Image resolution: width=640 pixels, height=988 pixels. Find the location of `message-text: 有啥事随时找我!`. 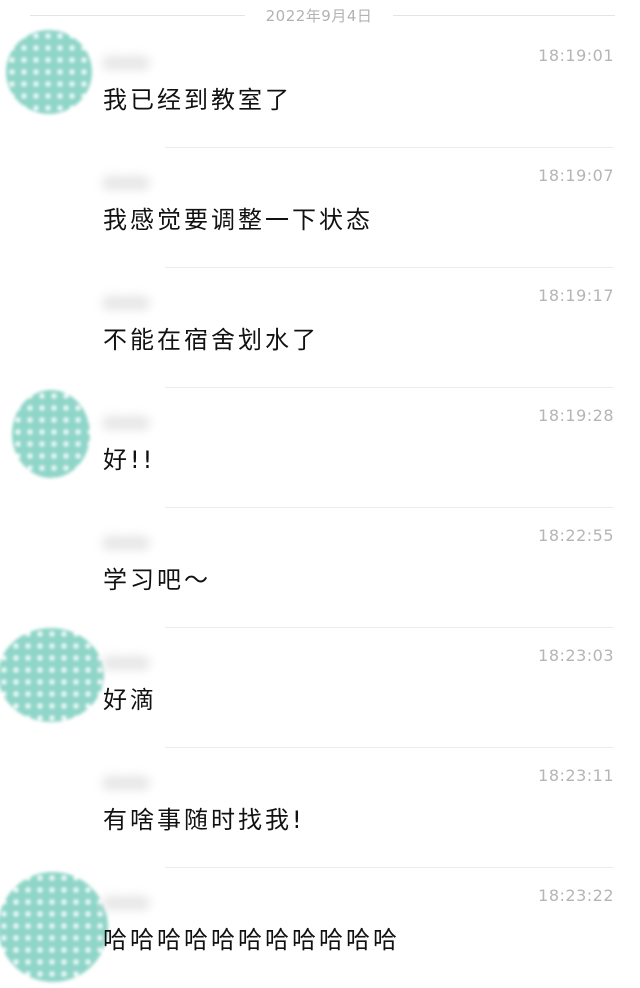

message-text: 有啥事随时找我! is located at coordinates (204, 820).